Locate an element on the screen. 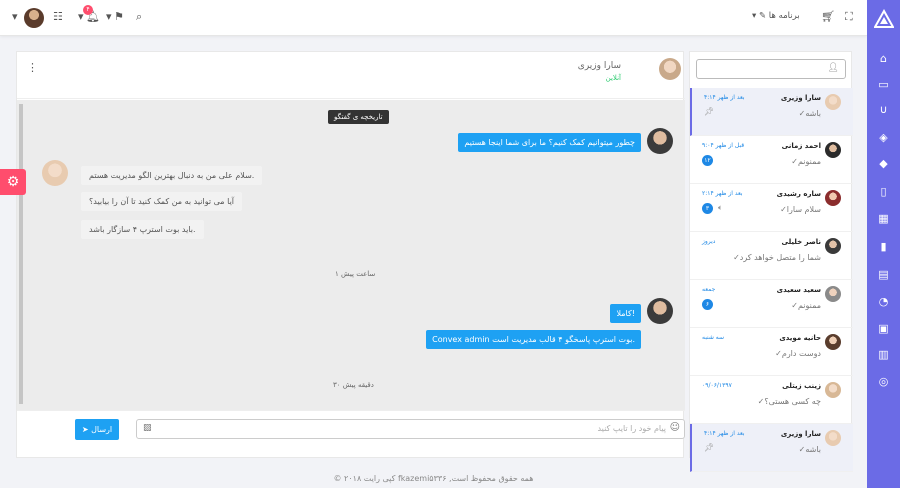 The image size is (900, 488). monitor-icon: ▭ is located at coordinates (883, 84).